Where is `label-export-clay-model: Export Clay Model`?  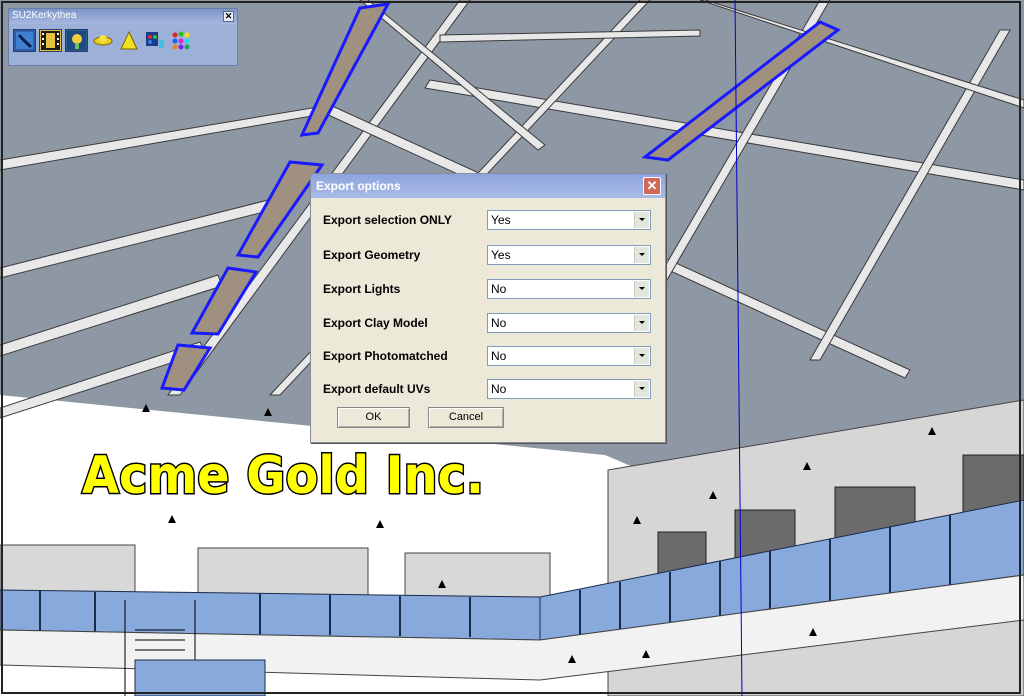
label-export-clay-model: Export Clay Model is located at coordinates (375, 323).